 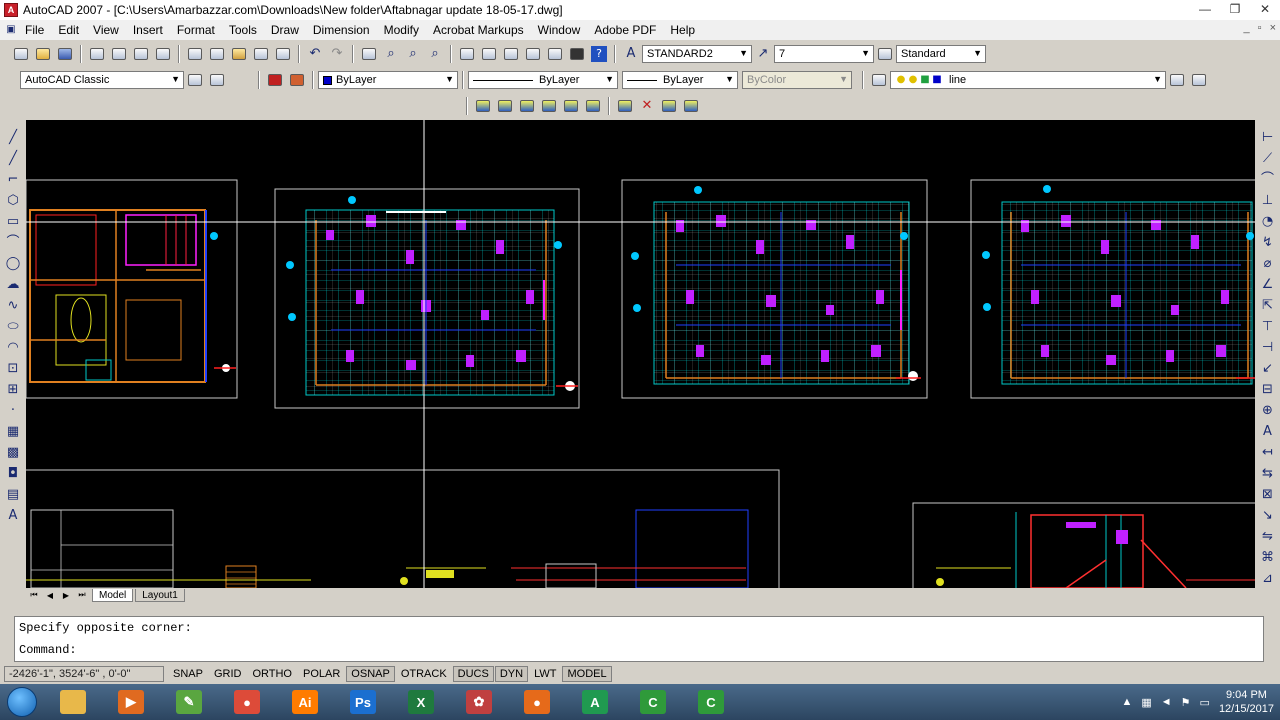 What do you see at coordinates (341, 30) in the screenshot?
I see `menu-dimension: Dimension` at bounding box center [341, 30].